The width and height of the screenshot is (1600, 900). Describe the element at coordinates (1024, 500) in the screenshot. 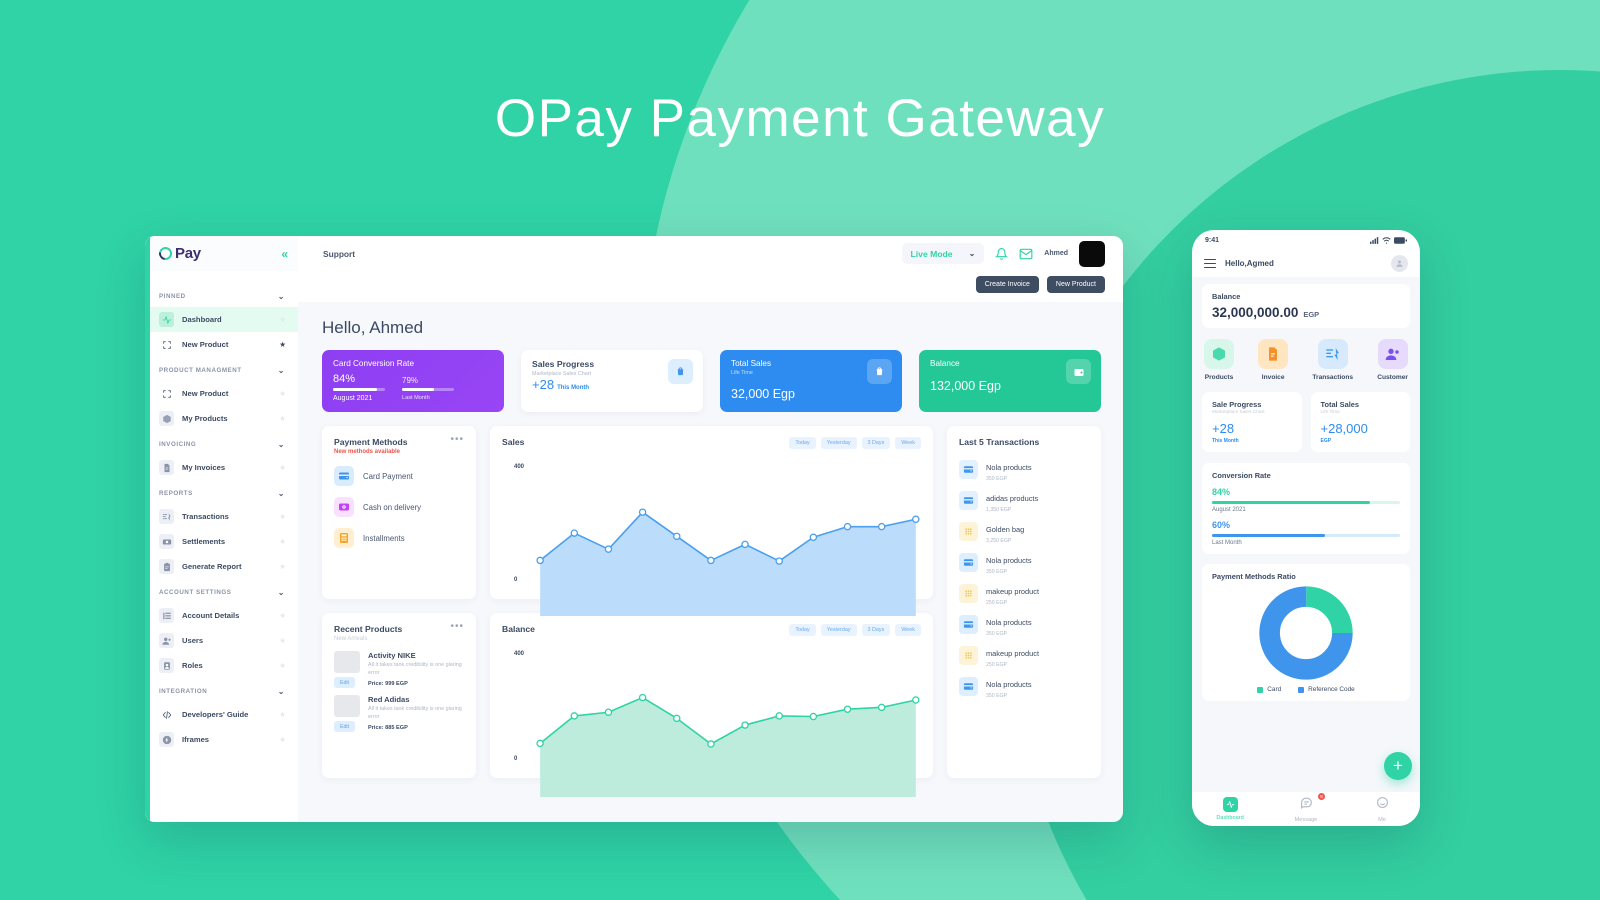

I see `transaction-row: adidas products 1,350 EGP` at that location.